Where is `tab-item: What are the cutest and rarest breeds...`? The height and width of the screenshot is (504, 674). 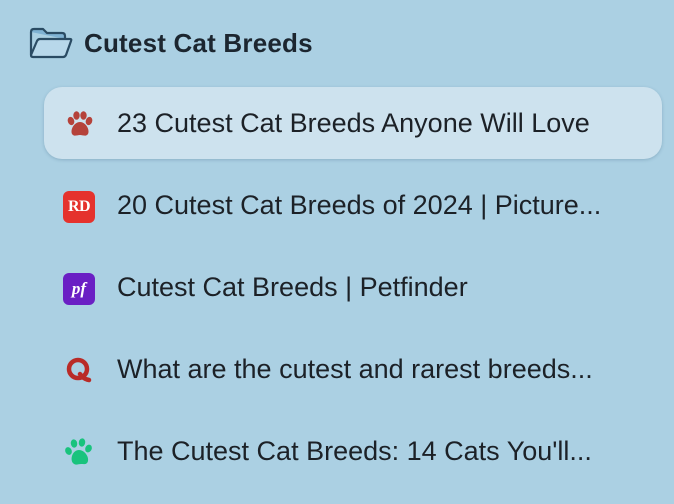 tab-item: What are the cutest and rarest breeds... is located at coordinates (353, 369).